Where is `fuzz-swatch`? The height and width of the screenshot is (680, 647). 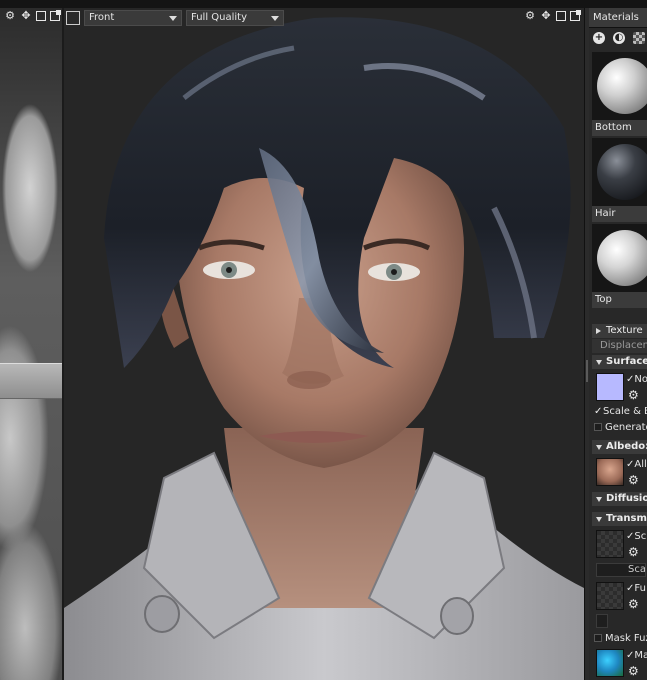
fuzz-swatch is located at coordinates (610, 596).